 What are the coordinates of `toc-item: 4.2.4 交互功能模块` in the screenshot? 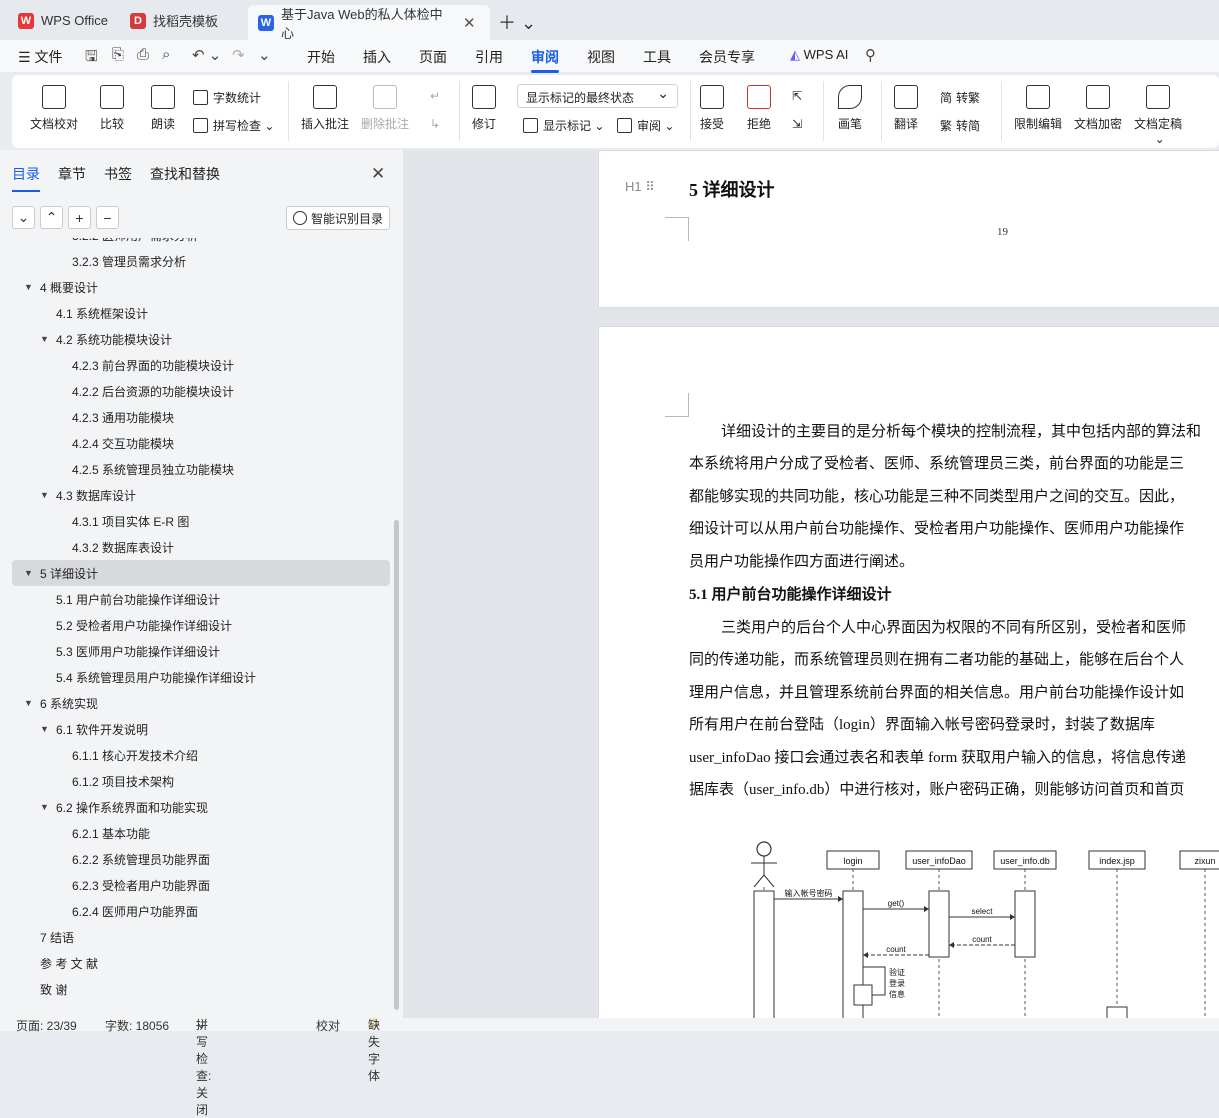 It's located at (115, 443).